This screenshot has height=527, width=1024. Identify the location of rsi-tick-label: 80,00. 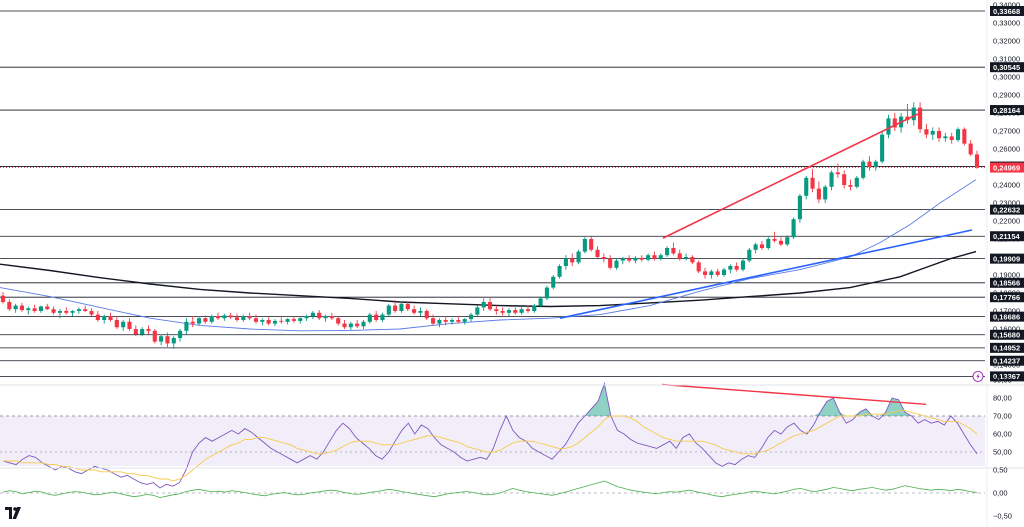
(1002, 398).